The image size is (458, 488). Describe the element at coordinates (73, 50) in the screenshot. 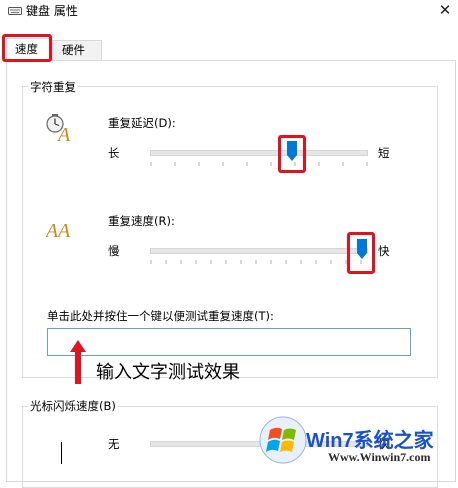

I see `tab-hardware-label: 硬件` at that location.